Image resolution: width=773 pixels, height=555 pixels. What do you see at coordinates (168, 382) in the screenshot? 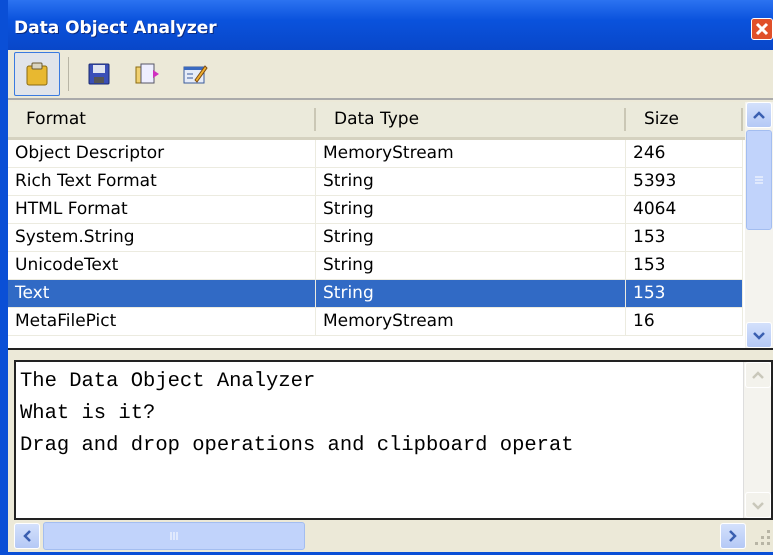
I see `text-line: The Data Object Analyzer` at bounding box center [168, 382].